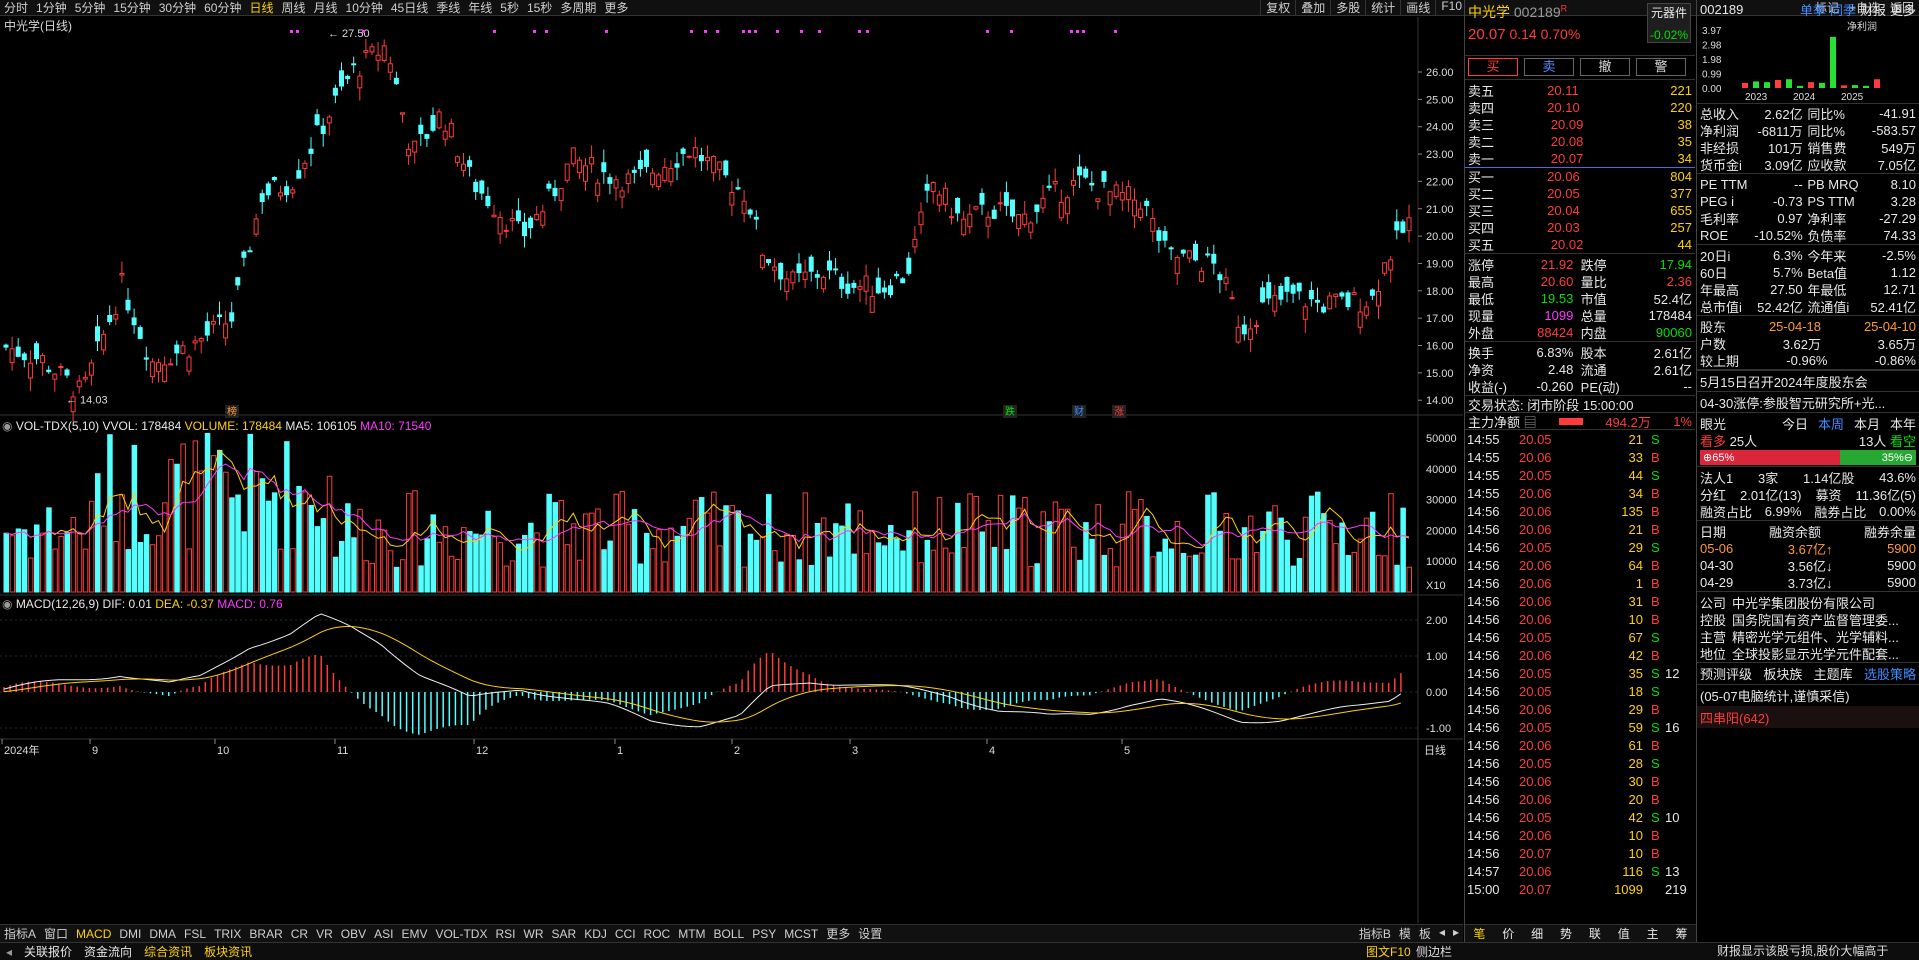 The height and width of the screenshot is (960, 1919). Describe the element at coordinates (764, 934) in the screenshot. I see `indicator-tab-22: PSY` at that location.